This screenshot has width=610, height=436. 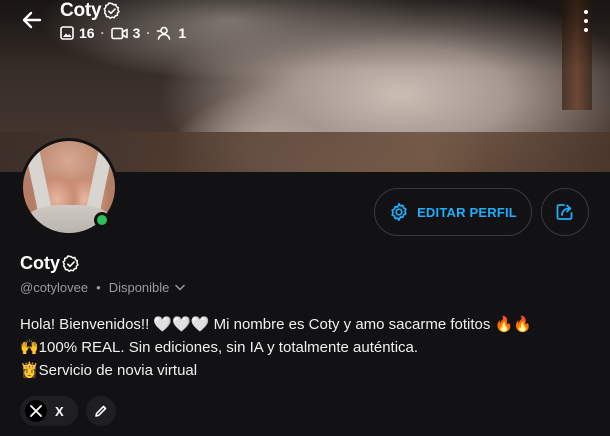 What do you see at coordinates (54, 287) in the screenshot?
I see `profile-handle: @cotylovee` at bounding box center [54, 287].